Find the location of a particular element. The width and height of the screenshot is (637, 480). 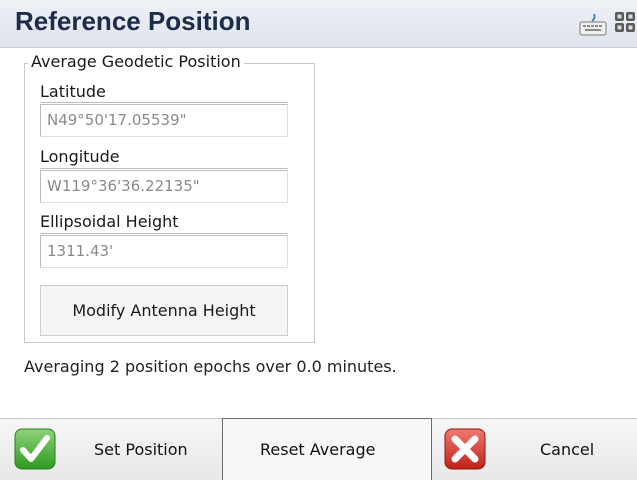

reset-average-label: Reset Average is located at coordinates (318, 449).